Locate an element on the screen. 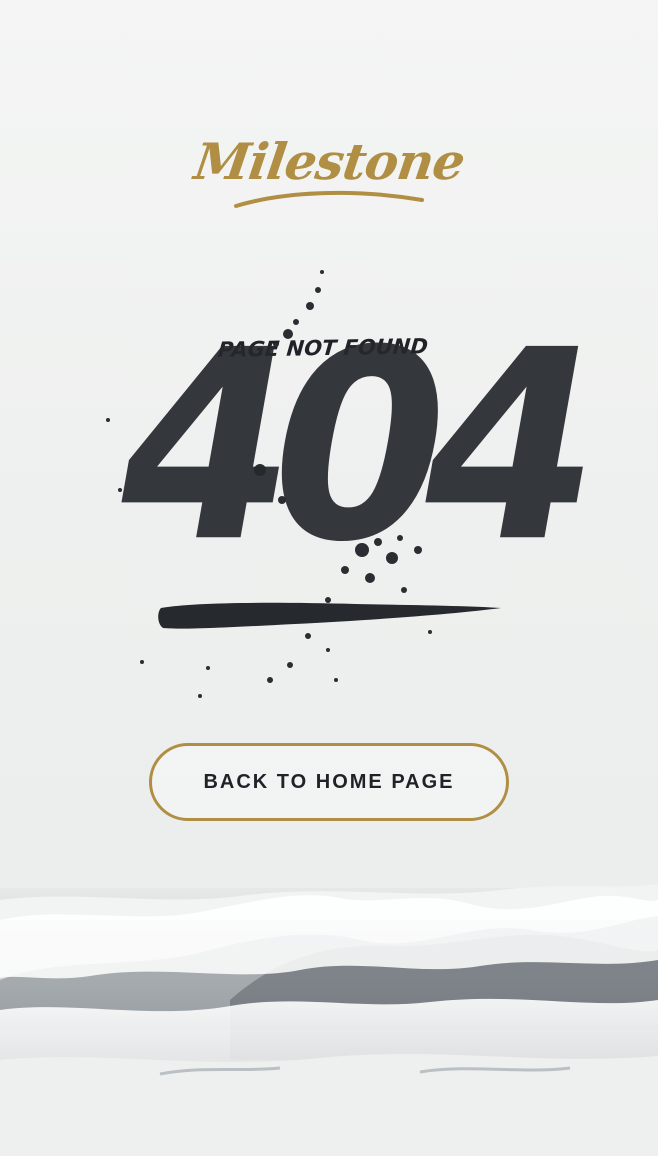  back-to-home-button: BACK TO HOME PAGE is located at coordinates (329, 782).